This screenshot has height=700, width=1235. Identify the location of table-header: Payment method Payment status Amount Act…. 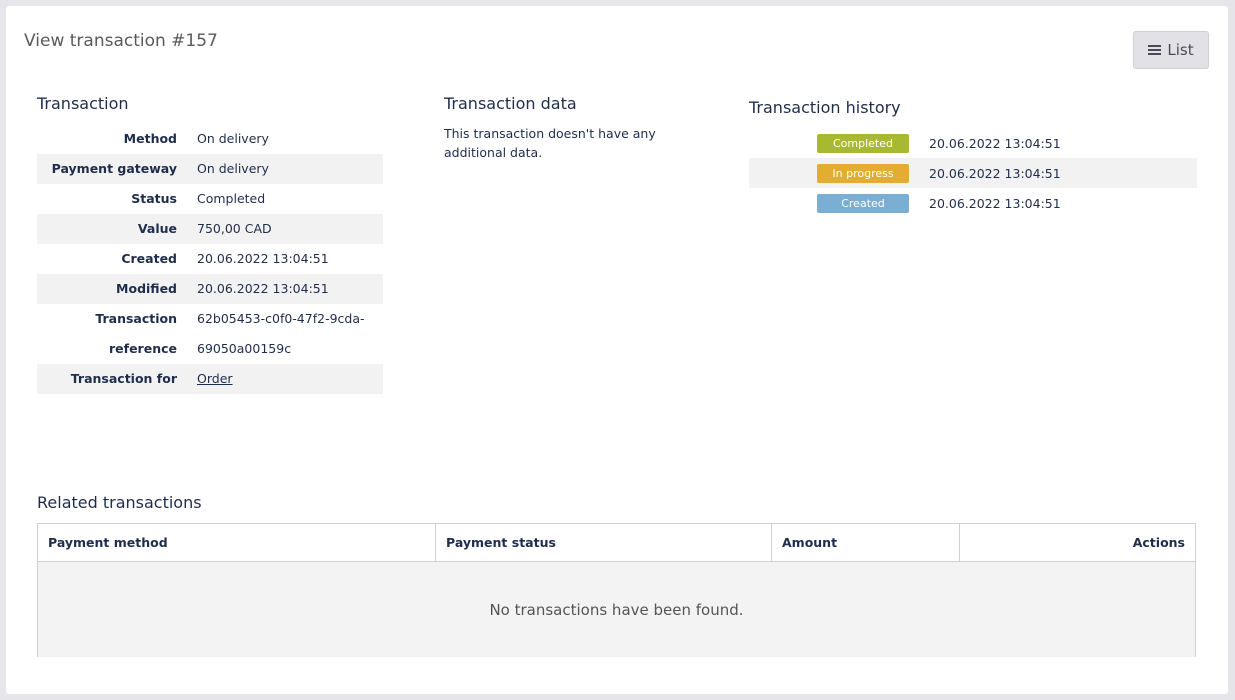
(616, 543).